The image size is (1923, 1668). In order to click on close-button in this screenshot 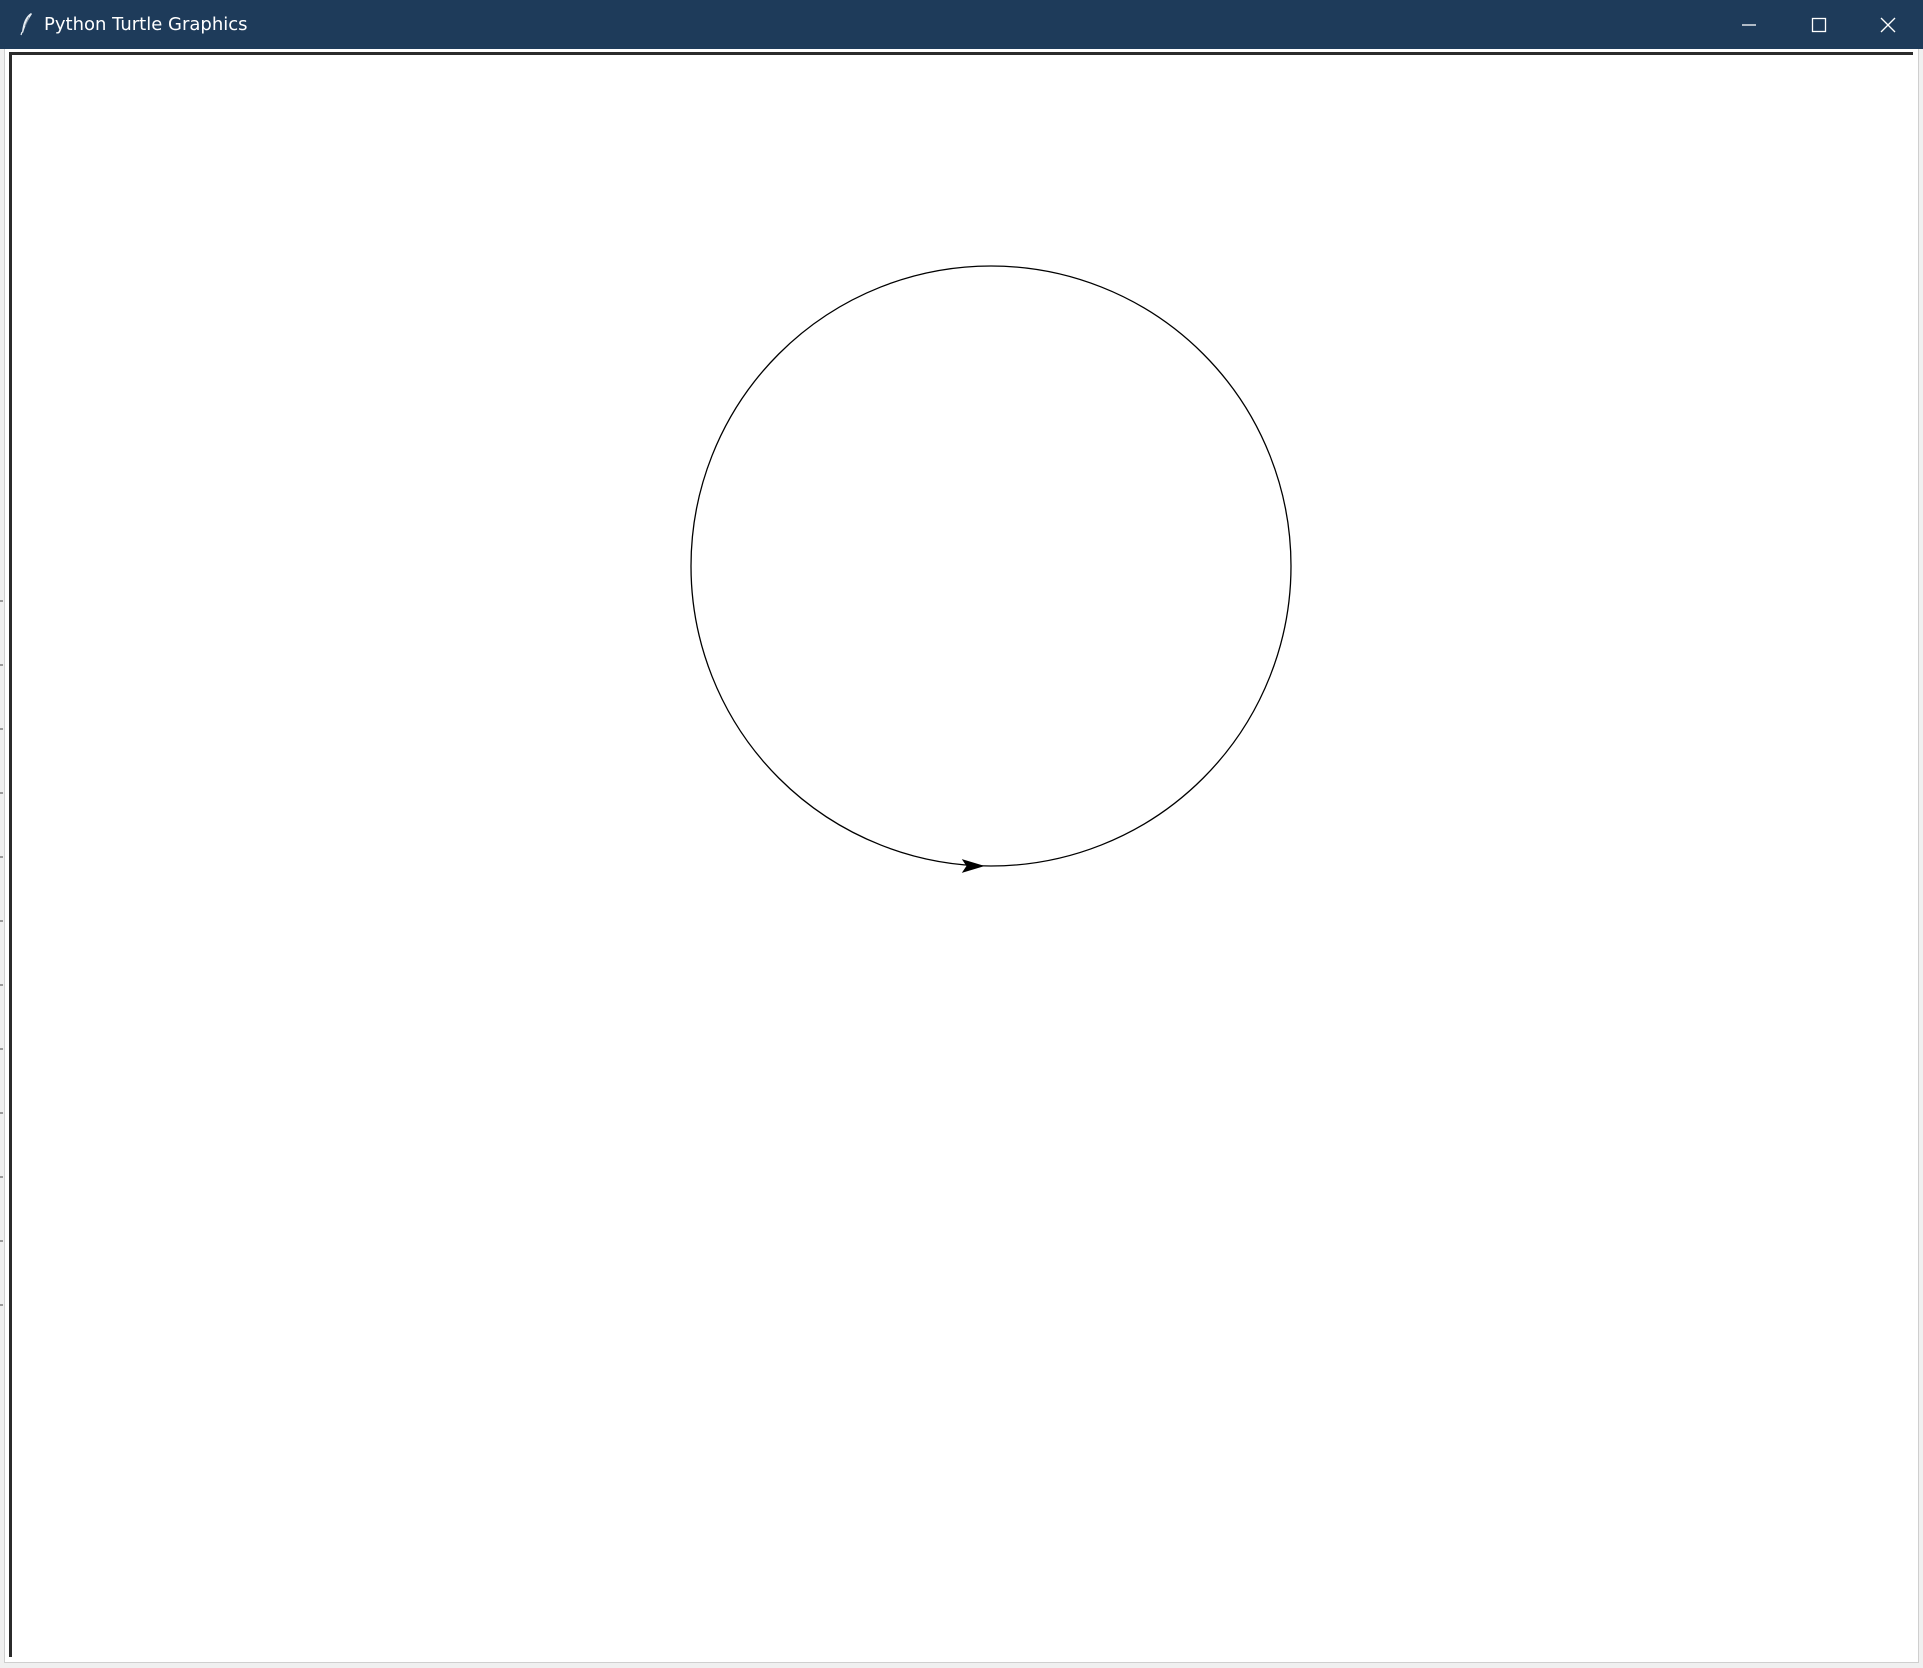, I will do `click(1888, 24)`.